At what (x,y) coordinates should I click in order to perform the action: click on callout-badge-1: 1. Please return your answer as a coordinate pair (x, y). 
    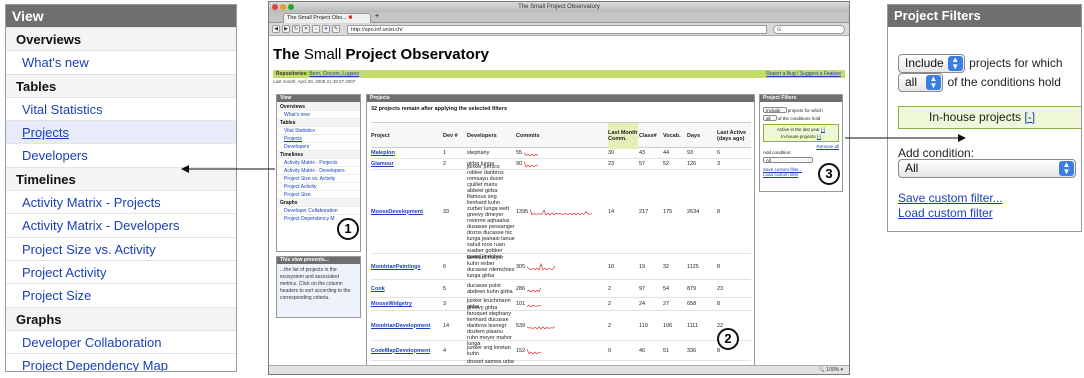
    Looking at the image, I should click on (348, 229).